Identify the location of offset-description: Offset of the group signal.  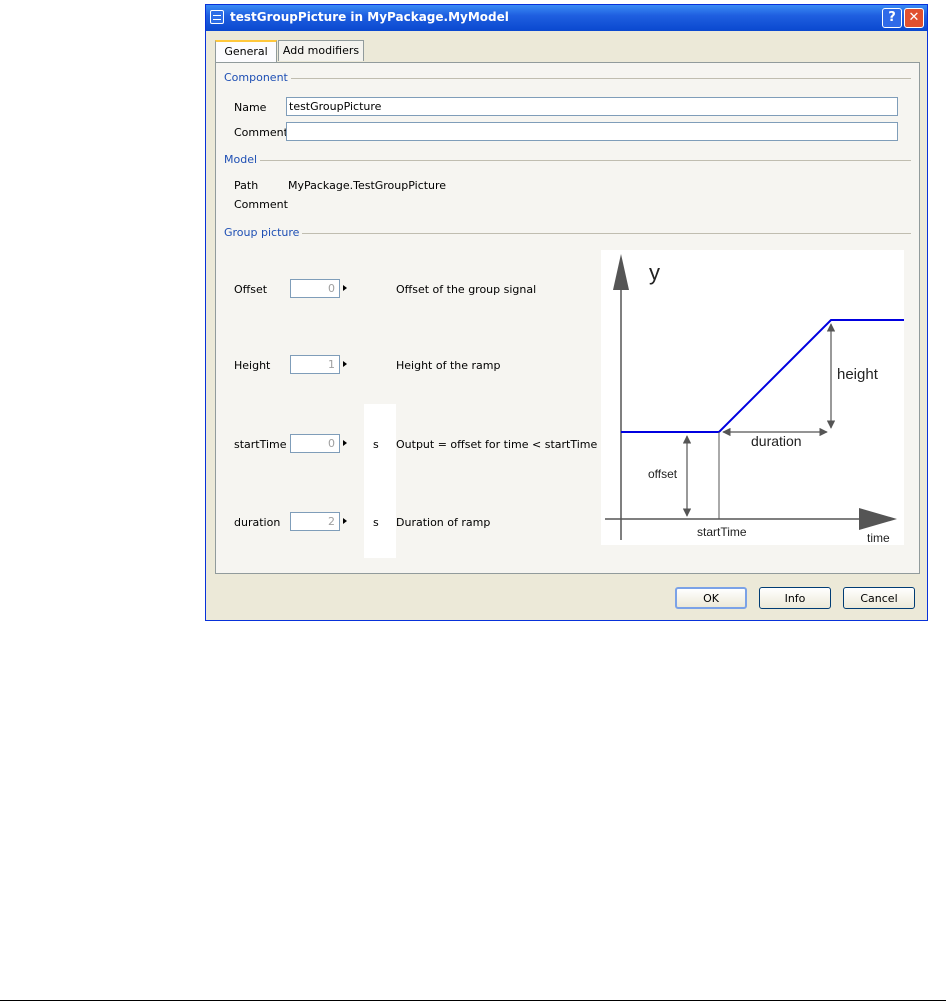
(466, 289).